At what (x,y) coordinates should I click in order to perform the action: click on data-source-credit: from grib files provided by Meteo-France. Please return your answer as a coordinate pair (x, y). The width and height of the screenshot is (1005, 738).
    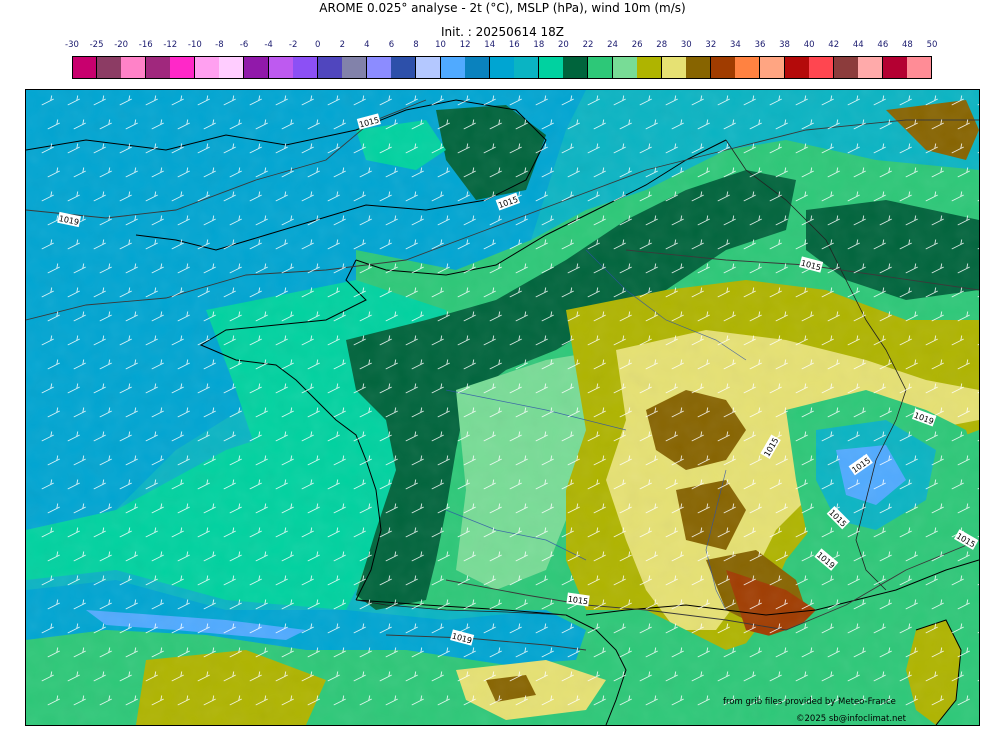
    Looking at the image, I should click on (809, 702).